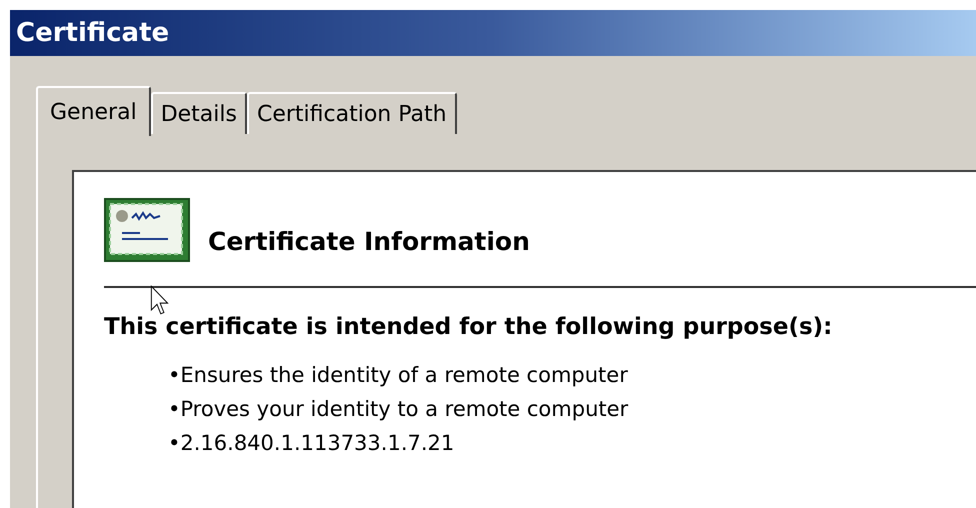 Image resolution: width=976 pixels, height=508 pixels. Describe the element at coordinates (351, 113) in the screenshot. I see `tab: Certification Path` at that location.